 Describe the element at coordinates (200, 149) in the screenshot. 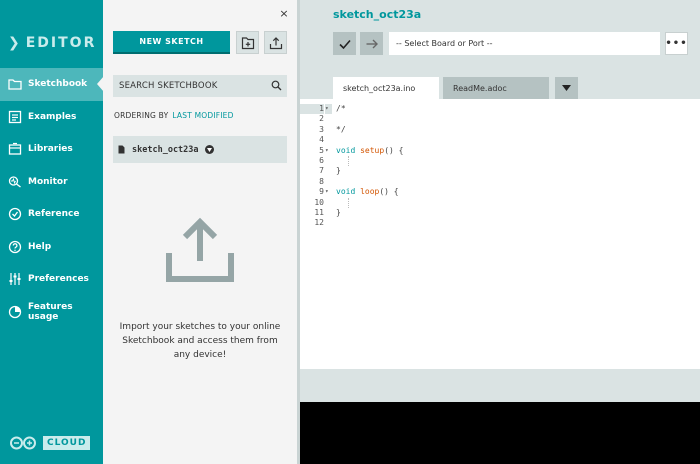

I see `sketch-list-item: sketch_oct23a` at that location.